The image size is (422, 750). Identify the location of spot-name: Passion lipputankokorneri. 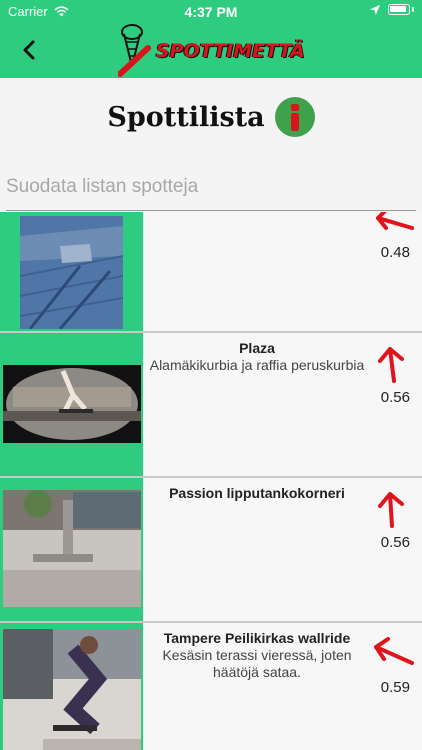
(257, 493).